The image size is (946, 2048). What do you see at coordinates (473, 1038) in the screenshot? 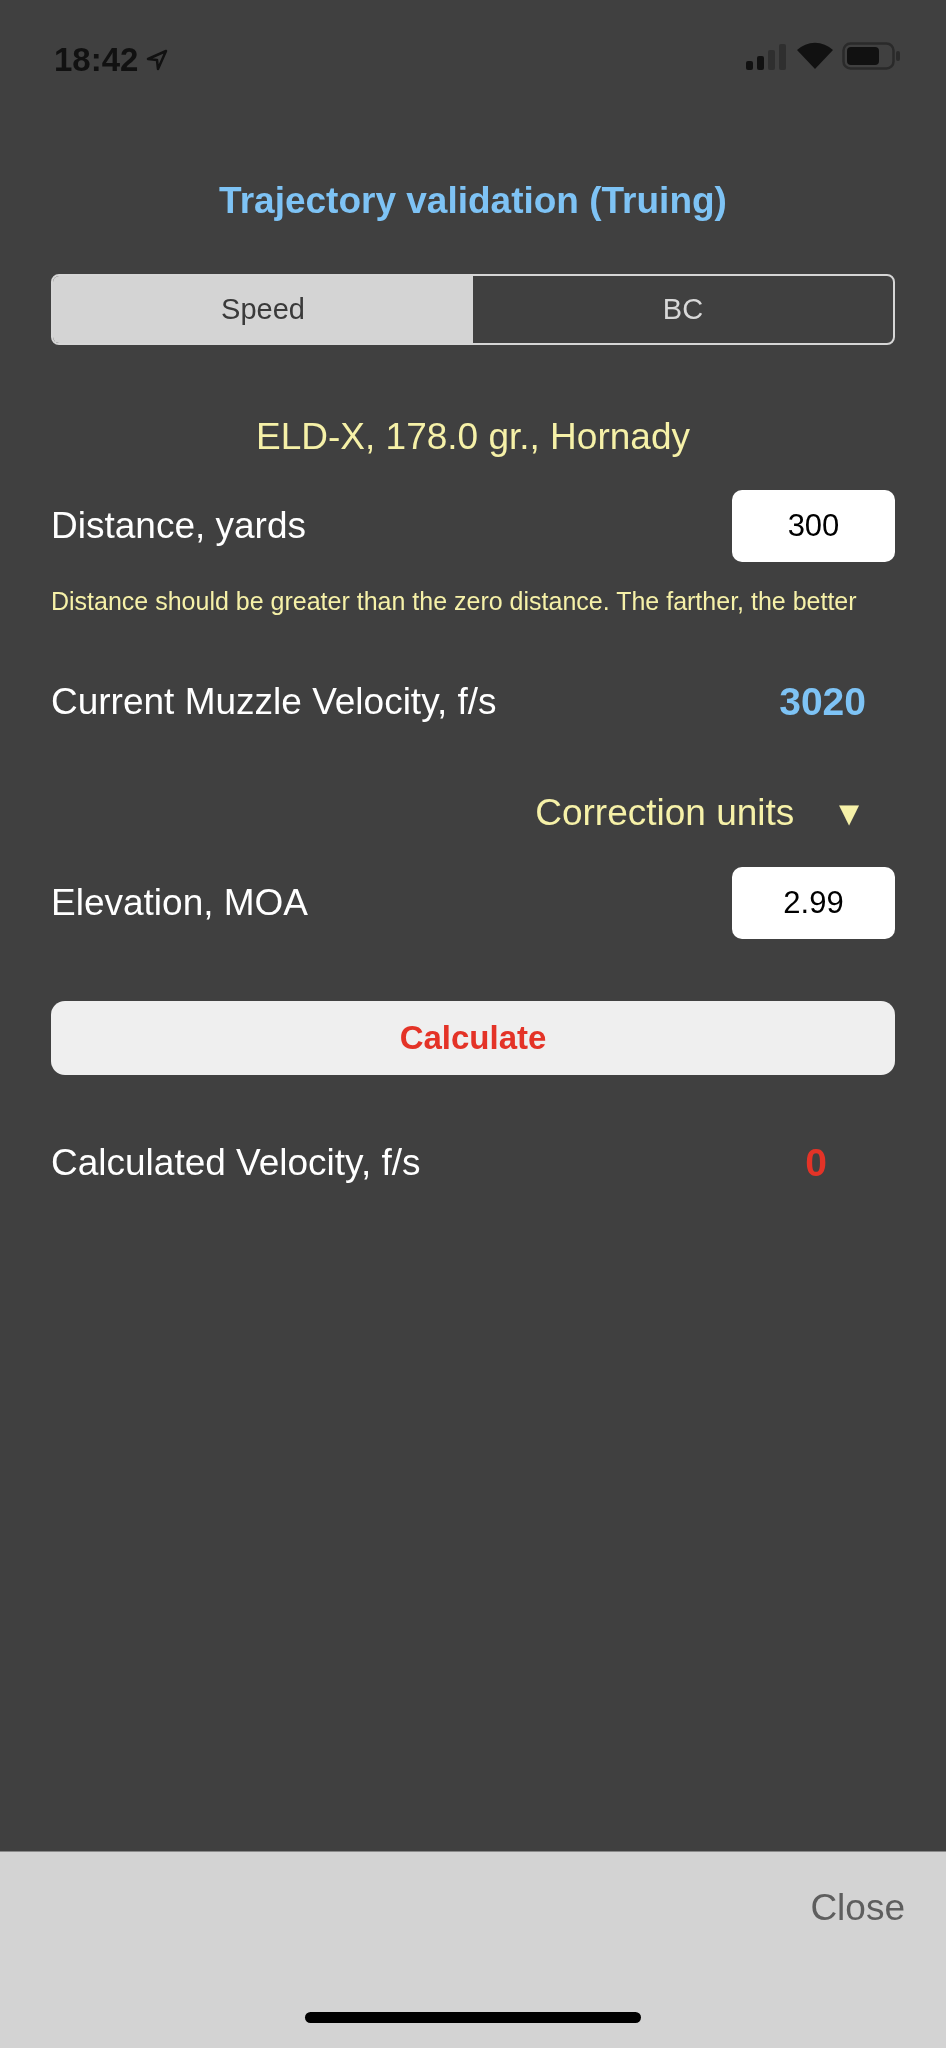
I see `calculate-button: Calculate` at bounding box center [473, 1038].